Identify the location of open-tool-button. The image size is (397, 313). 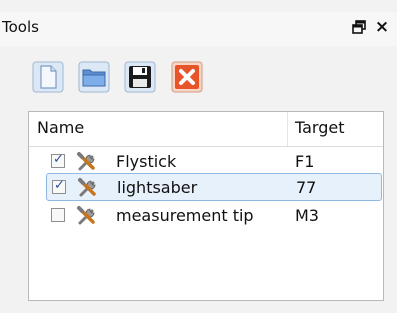
(94, 77).